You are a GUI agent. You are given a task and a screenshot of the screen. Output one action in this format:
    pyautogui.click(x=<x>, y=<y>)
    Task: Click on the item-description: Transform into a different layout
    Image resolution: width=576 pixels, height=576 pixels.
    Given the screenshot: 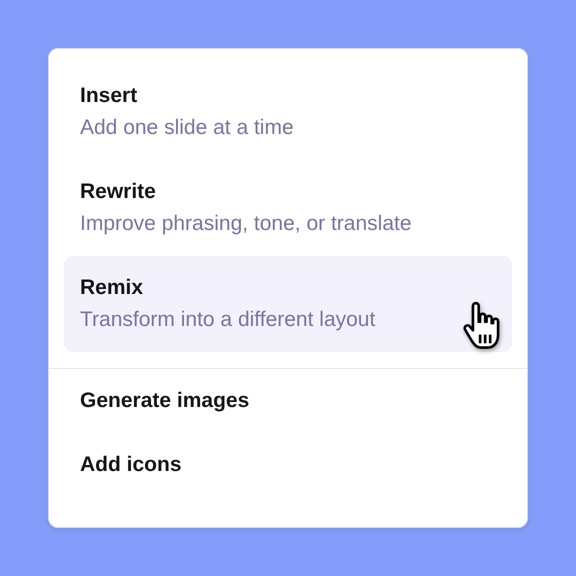 What is the action you would take?
    pyautogui.click(x=228, y=320)
    